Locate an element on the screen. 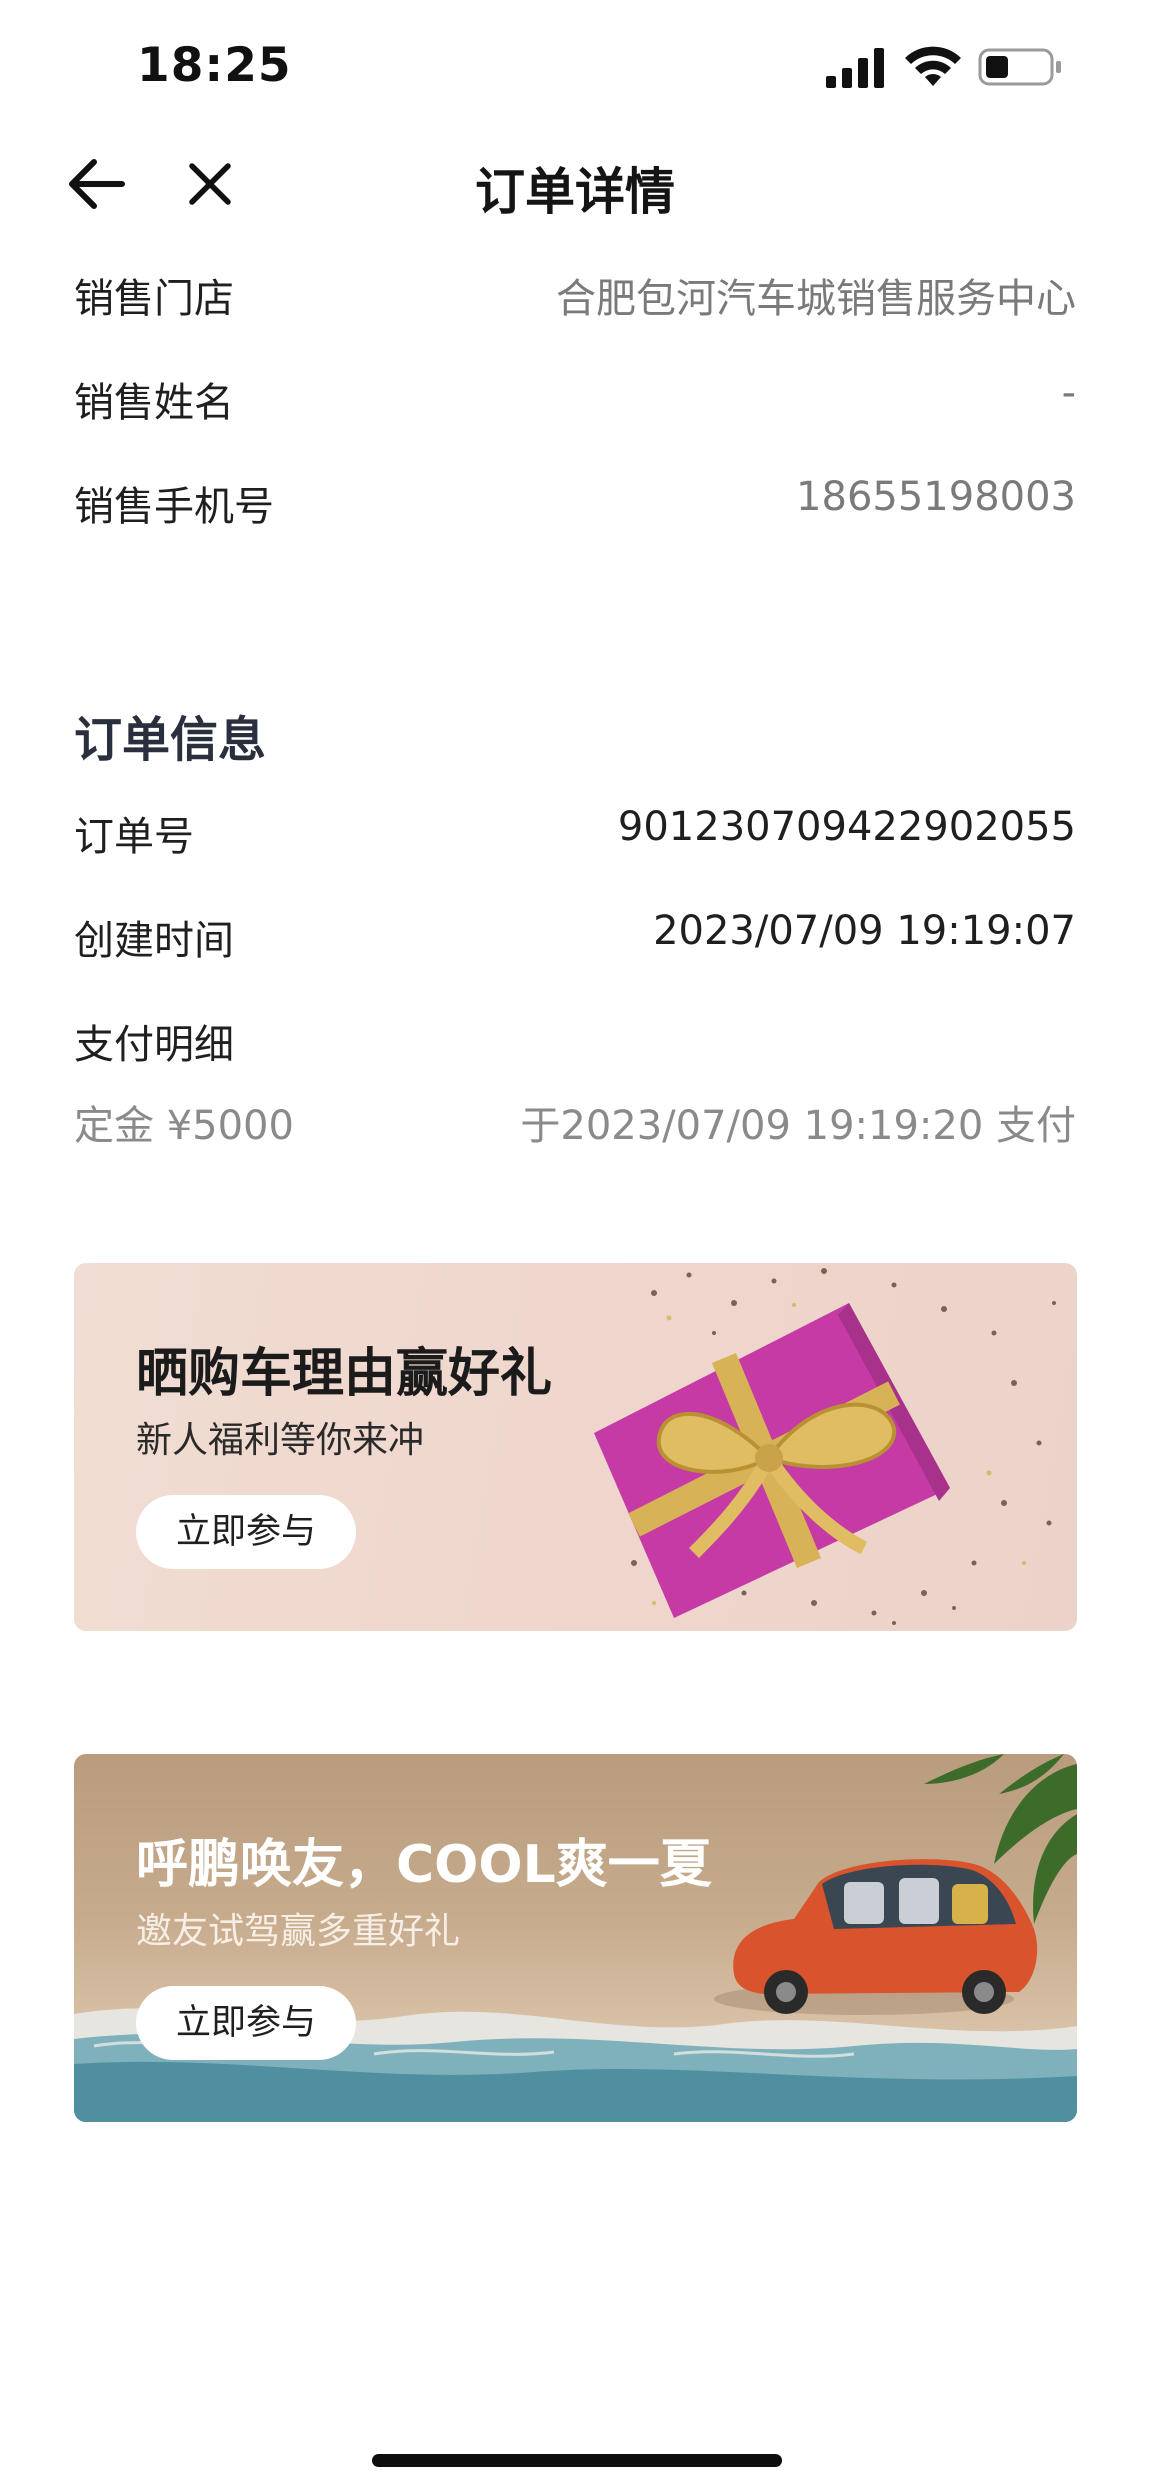  home-indicator is located at coordinates (577, 2460).